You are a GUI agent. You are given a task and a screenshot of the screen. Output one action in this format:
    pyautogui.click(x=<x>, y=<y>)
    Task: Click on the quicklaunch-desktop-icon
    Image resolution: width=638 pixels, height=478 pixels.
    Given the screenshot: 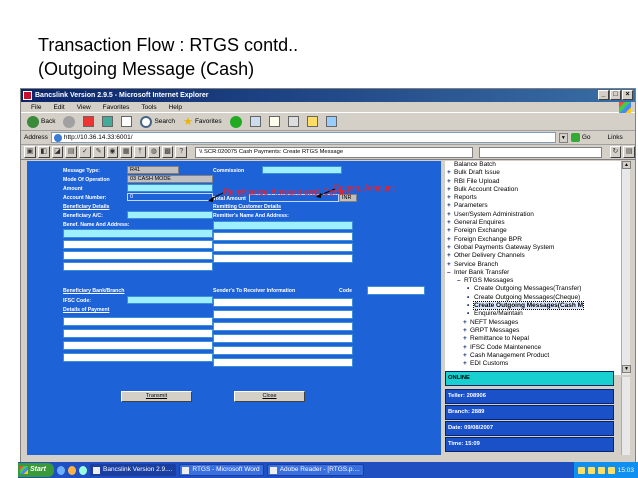 What is the action you would take?
    pyautogui.click(x=72, y=470)
    